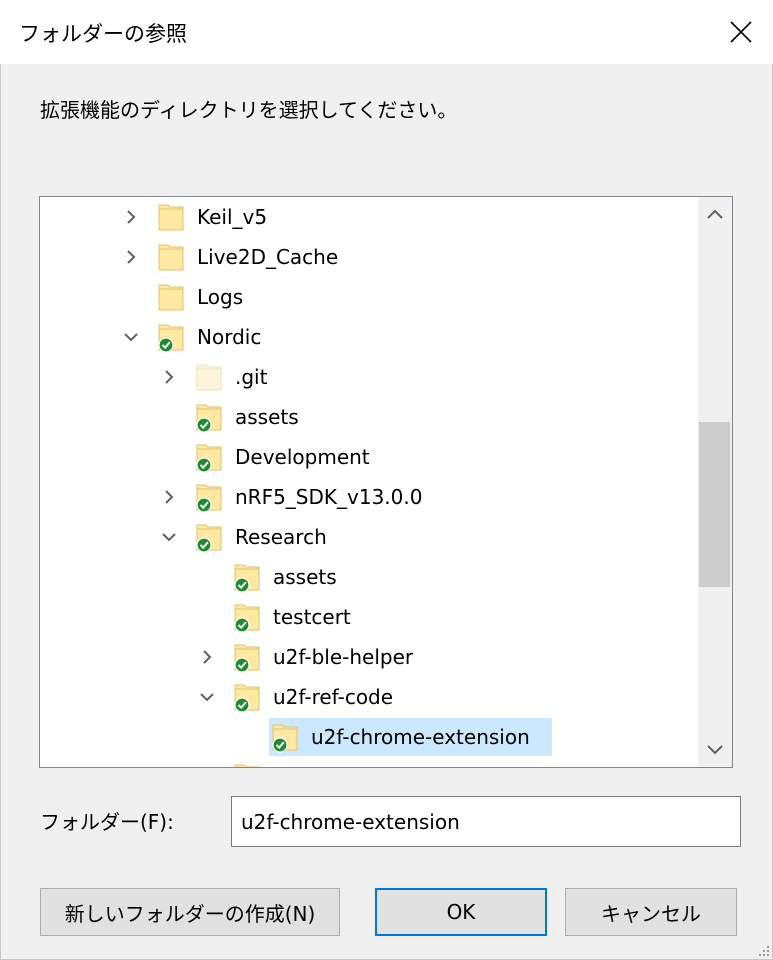  What do you see at coordinates (370, 337) in the screenshot?
I see `tree-item: Nordic` at bounding box center [370, 337].